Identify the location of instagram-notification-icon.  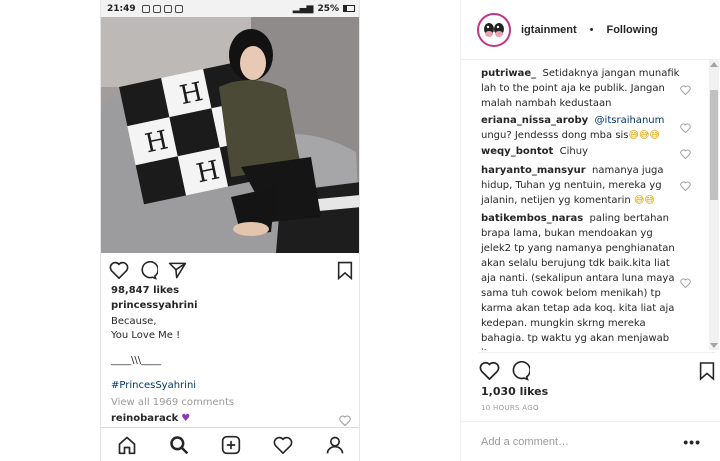
(167, 8).